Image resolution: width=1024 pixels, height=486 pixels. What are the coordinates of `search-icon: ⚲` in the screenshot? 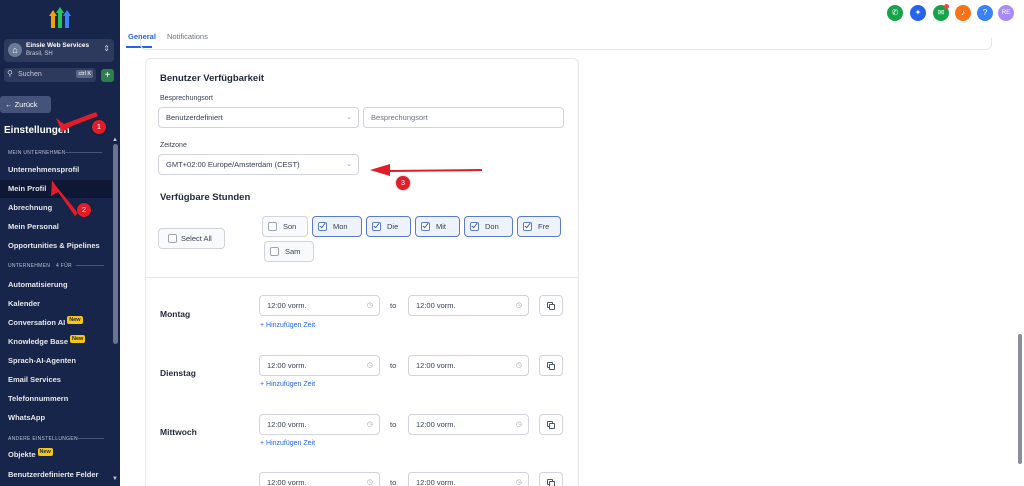 It's located at (10, 73).